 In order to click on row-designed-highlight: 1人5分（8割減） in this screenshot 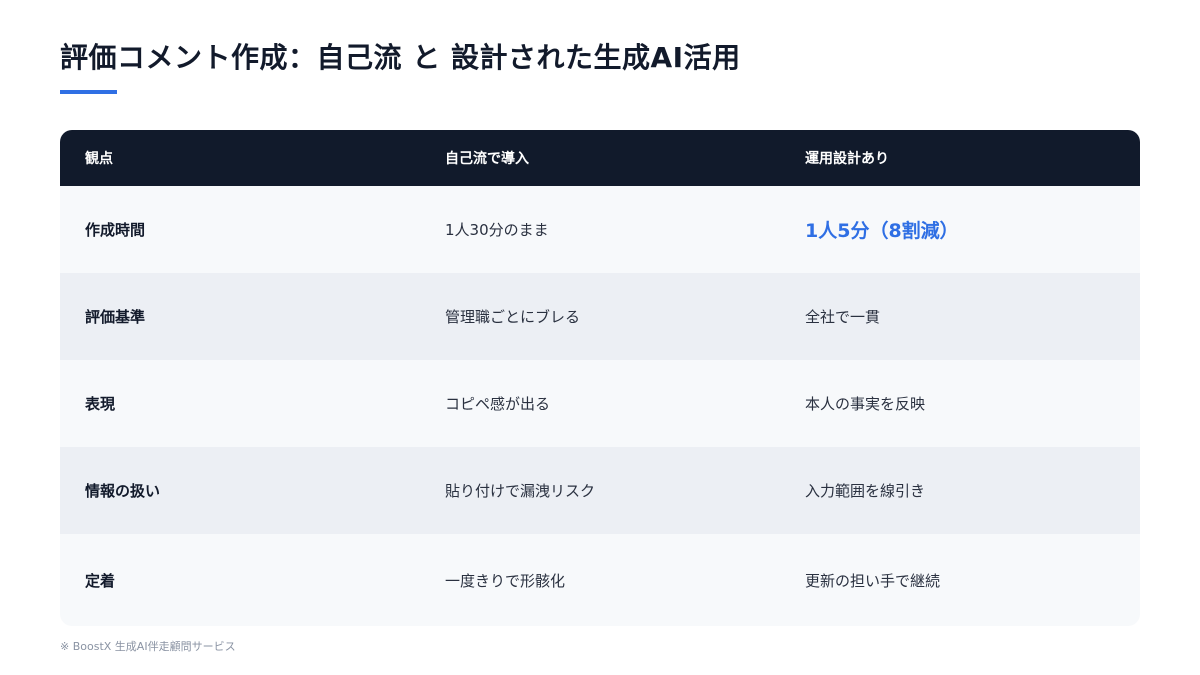, I will do `click(882, 231)`.